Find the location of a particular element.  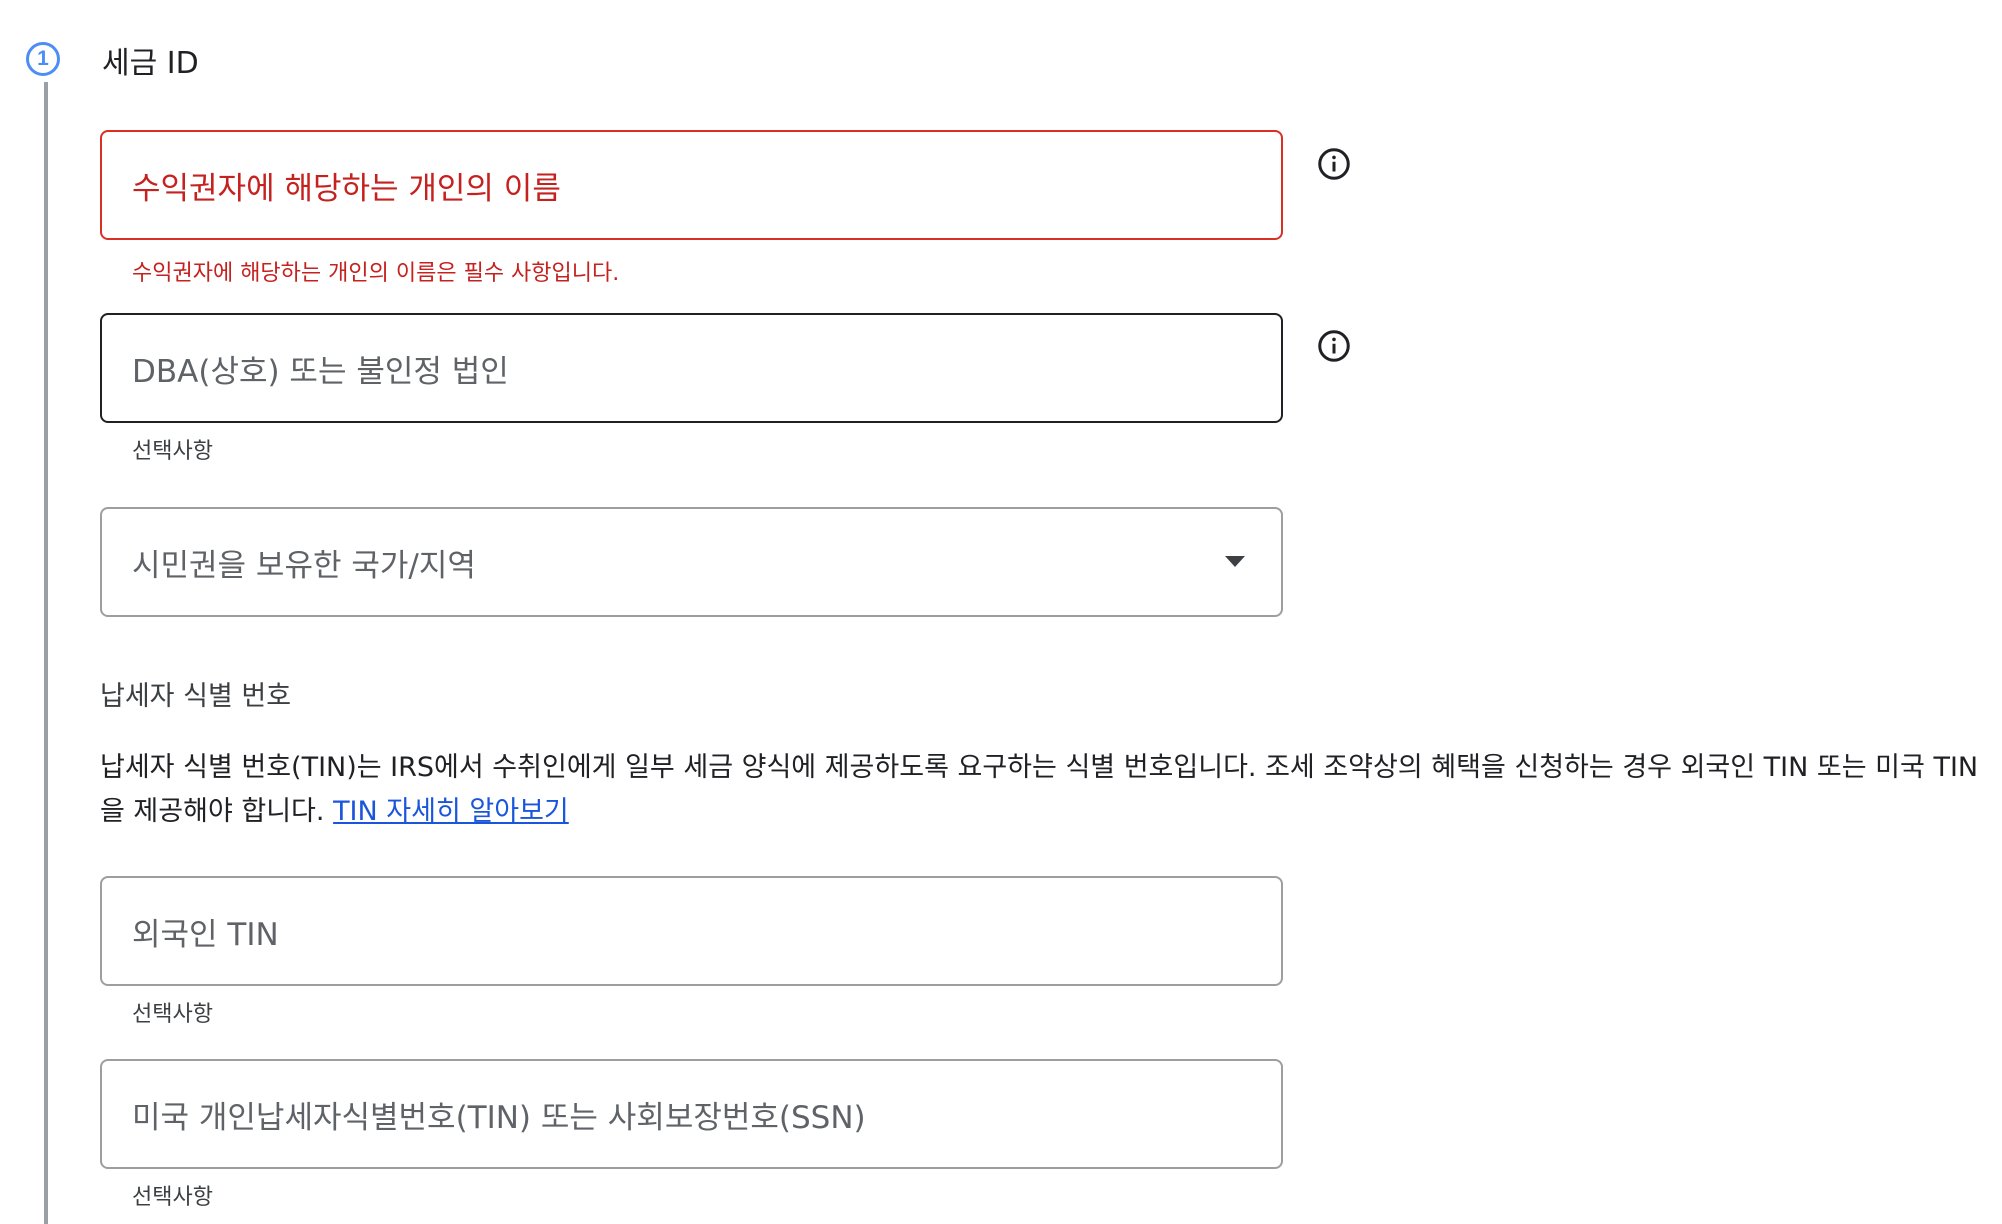

us-tin-ssn-input: 미국 개인납세자식별번호(TIN) 또는 사회보장번호(SSN) is located at coordinates (691, 1114).